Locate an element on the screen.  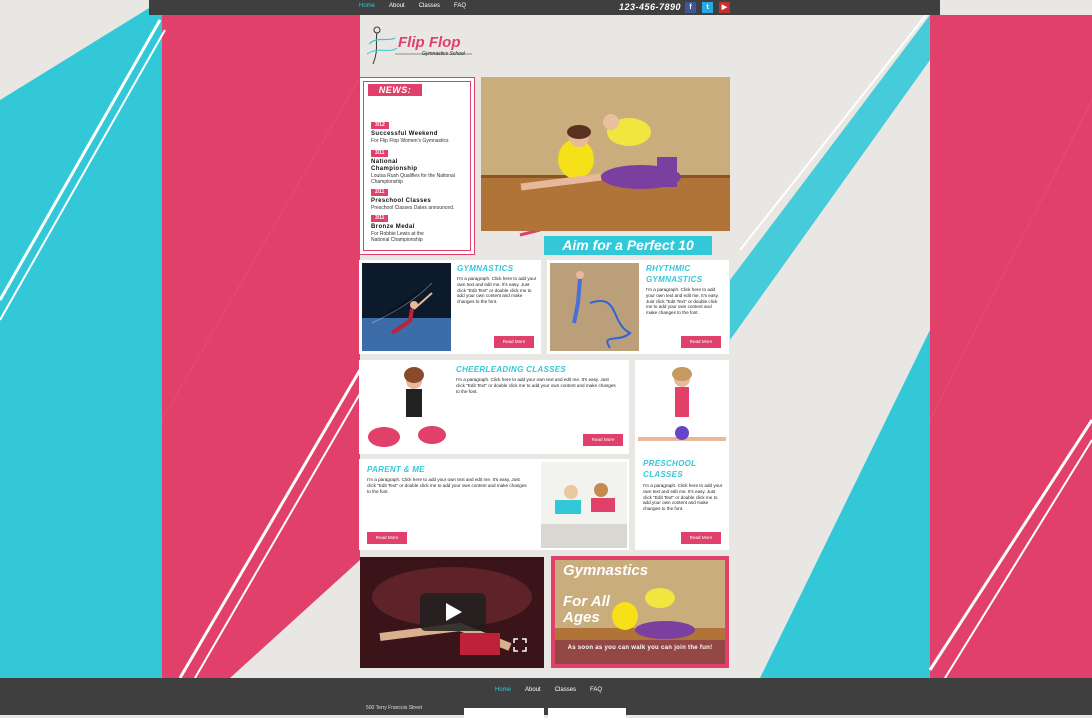
play-button is located at coordinates (453, 612).